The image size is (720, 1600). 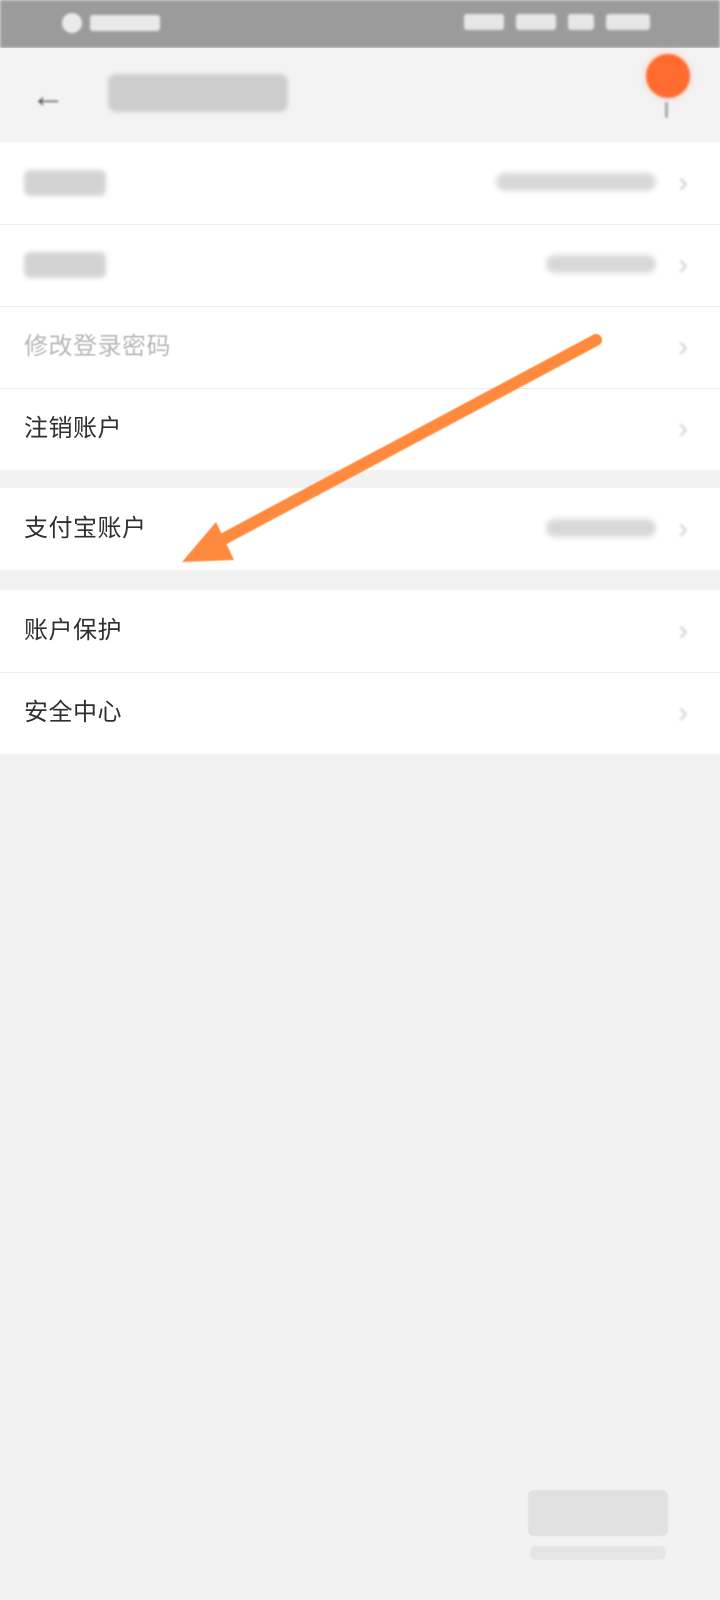 What do you see at coordinates (73, 428) in the screenshot?
I see `row-label: 注销账户` at bounding box center [73, 428].